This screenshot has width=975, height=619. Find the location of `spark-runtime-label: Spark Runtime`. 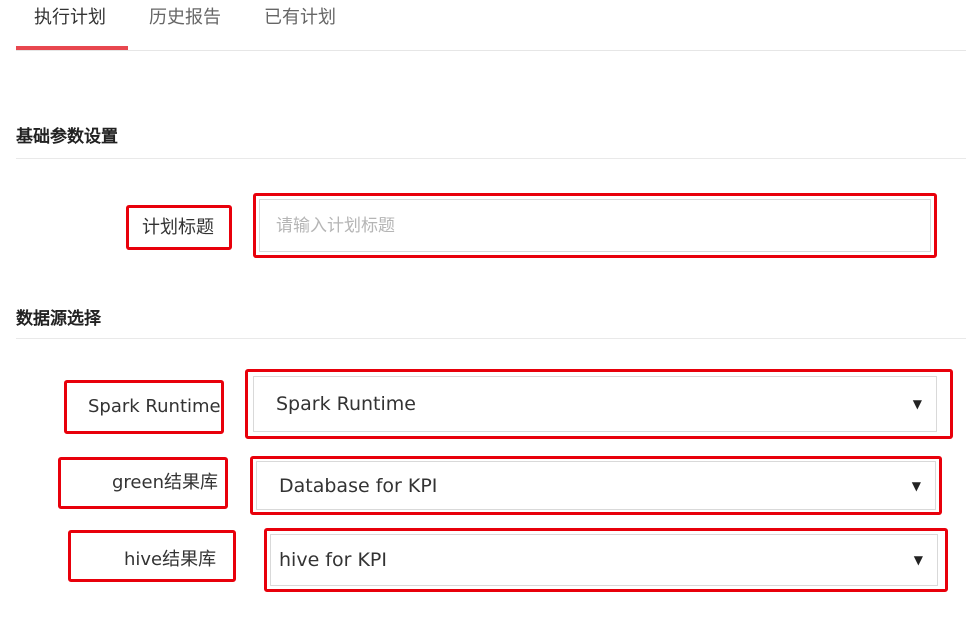

spark-runtime-label: Spark Runtime is located at coordinates (154, 406).